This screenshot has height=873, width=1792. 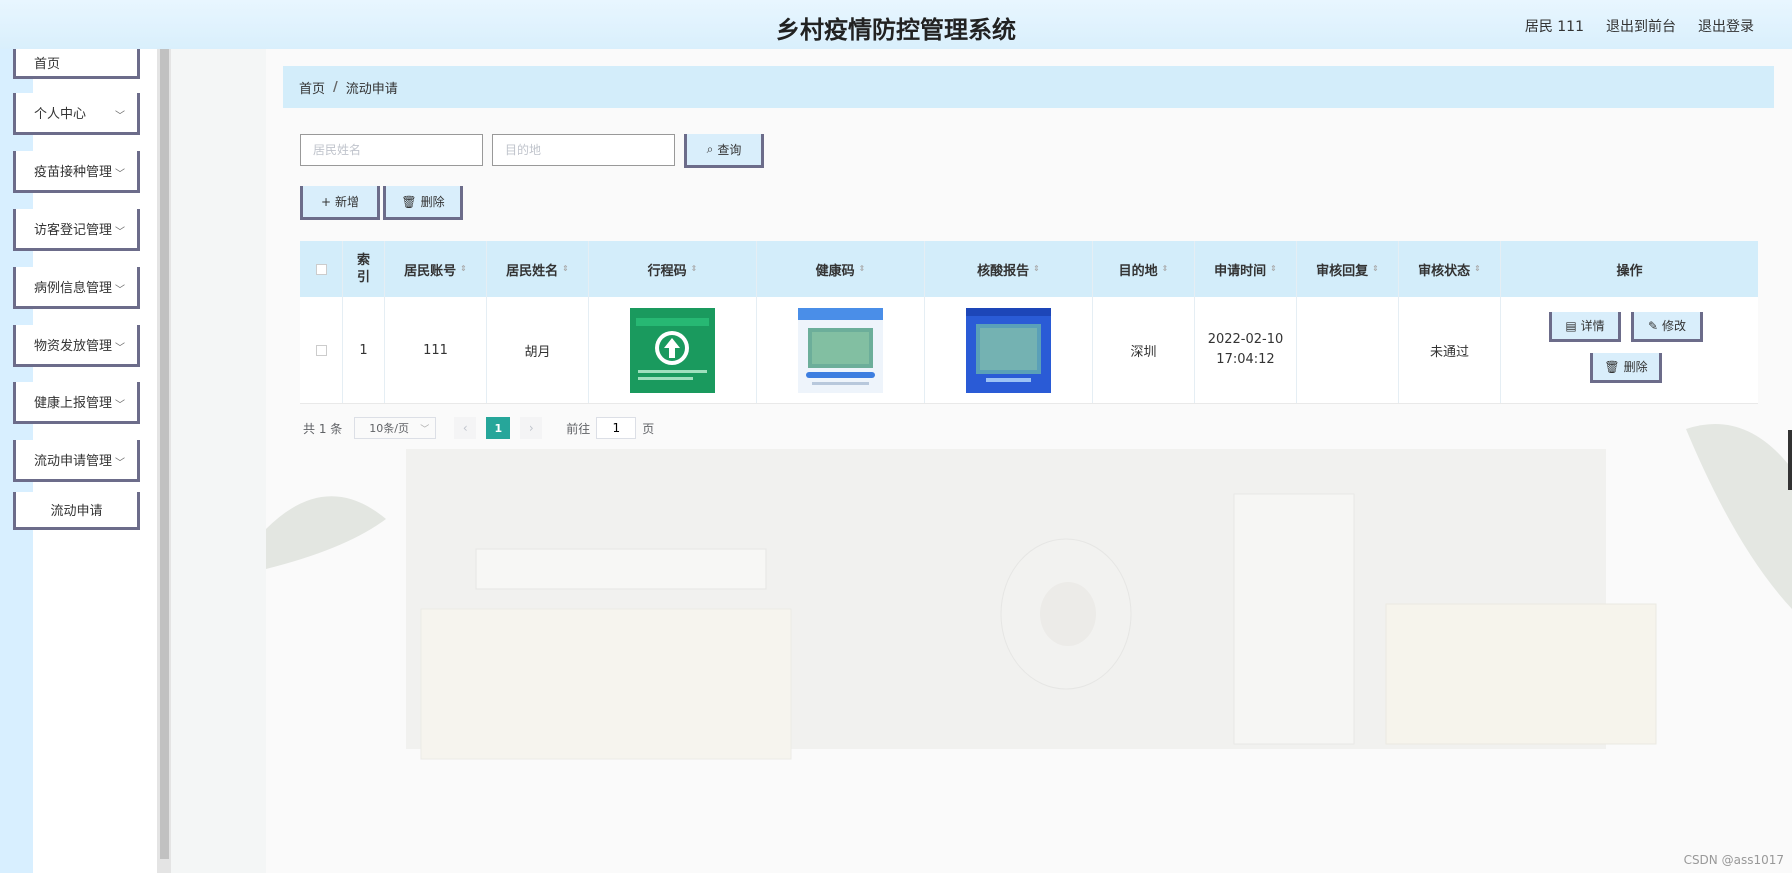 What do you see at coordinates (1571, 325) in the screenshot?
I see `document-icon: ▤` at bounding box center [1571, 325].